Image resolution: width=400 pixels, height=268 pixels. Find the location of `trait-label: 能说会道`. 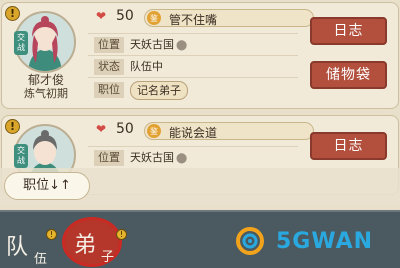

trait-label: 能说会道 is located at coordinates (193, 133).